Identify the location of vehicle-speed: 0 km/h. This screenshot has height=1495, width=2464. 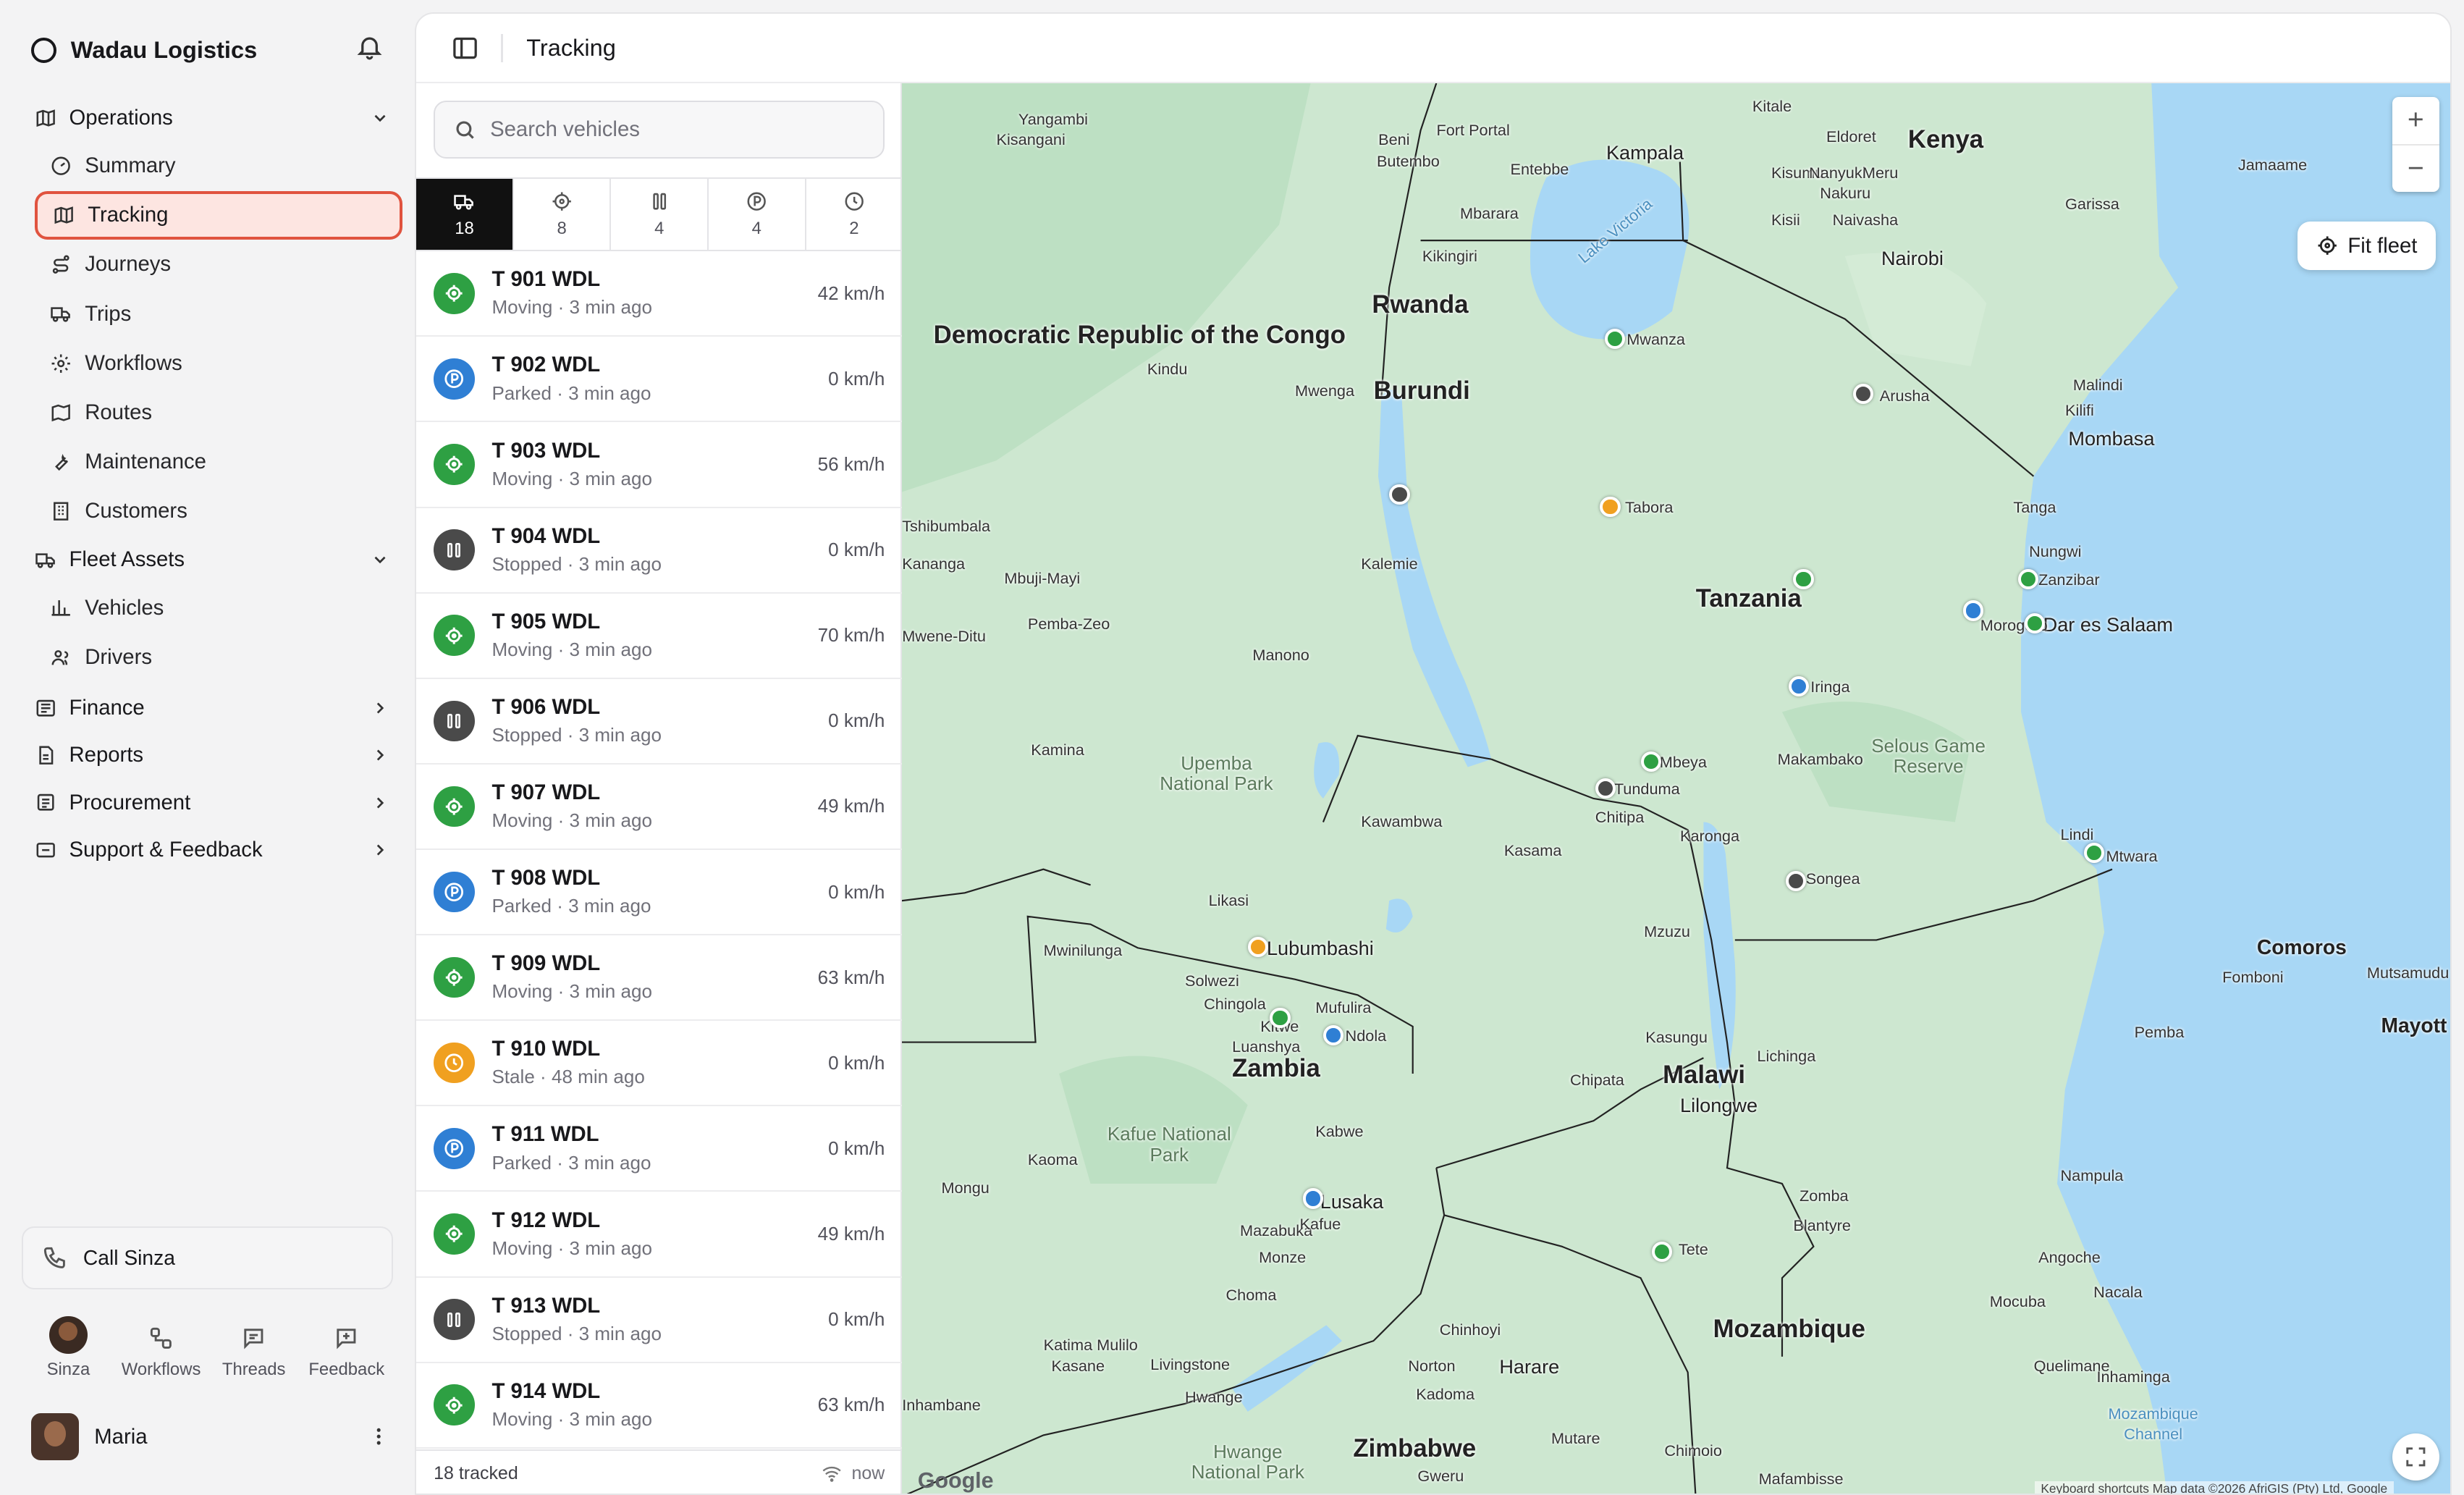
(856, 891).